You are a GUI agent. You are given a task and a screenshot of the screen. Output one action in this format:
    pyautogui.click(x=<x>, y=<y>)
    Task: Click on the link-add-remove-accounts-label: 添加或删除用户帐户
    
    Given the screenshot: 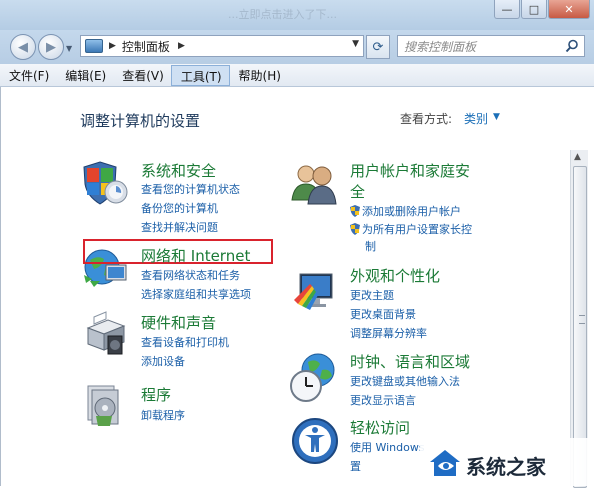 What is the action you would take?
    pyautogui.click(x=411, y=211)
    